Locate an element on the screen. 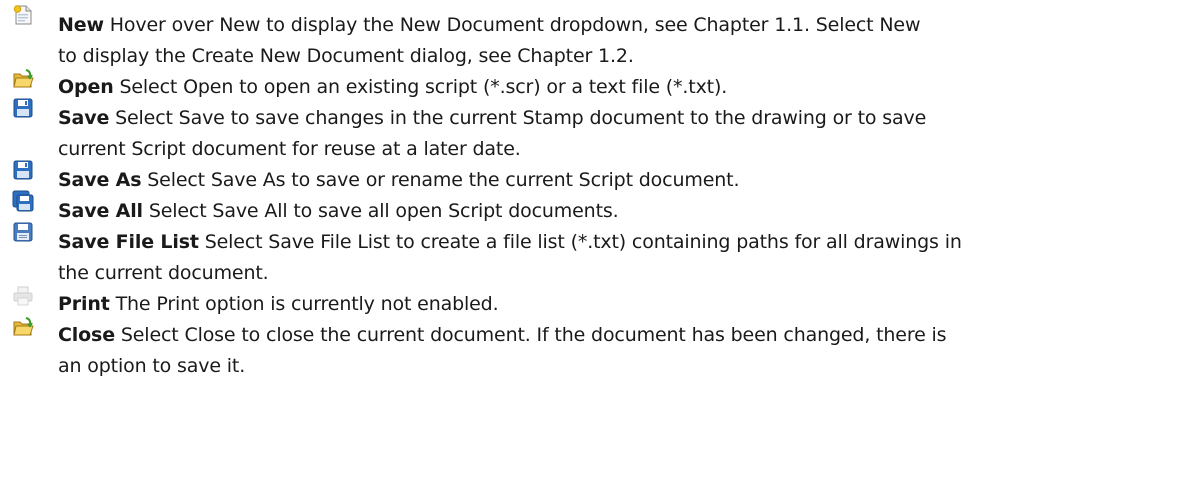 This screenshot has width=1184, height=493. open-folder-icon is located at coordinates (23, 79).